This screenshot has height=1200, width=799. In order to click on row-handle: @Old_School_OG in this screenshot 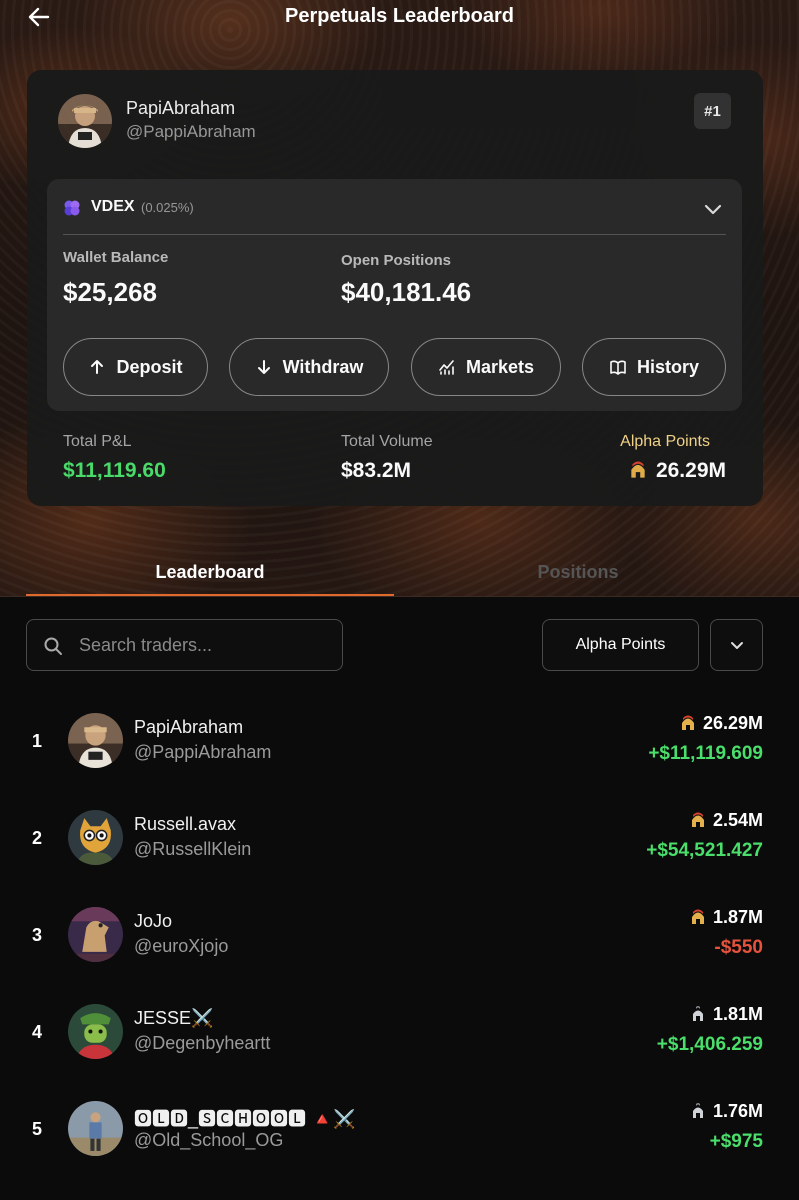, I will do `click(209, 1140)`.